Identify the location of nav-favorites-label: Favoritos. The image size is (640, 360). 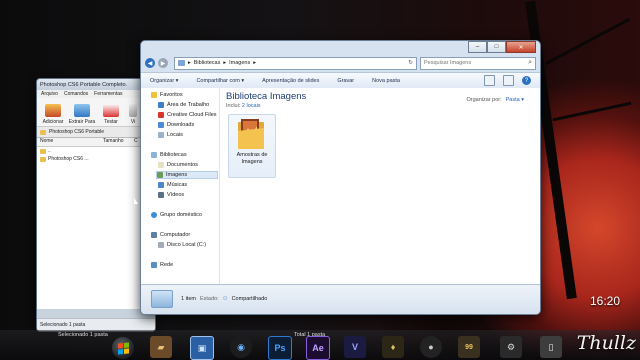
(171, 95).